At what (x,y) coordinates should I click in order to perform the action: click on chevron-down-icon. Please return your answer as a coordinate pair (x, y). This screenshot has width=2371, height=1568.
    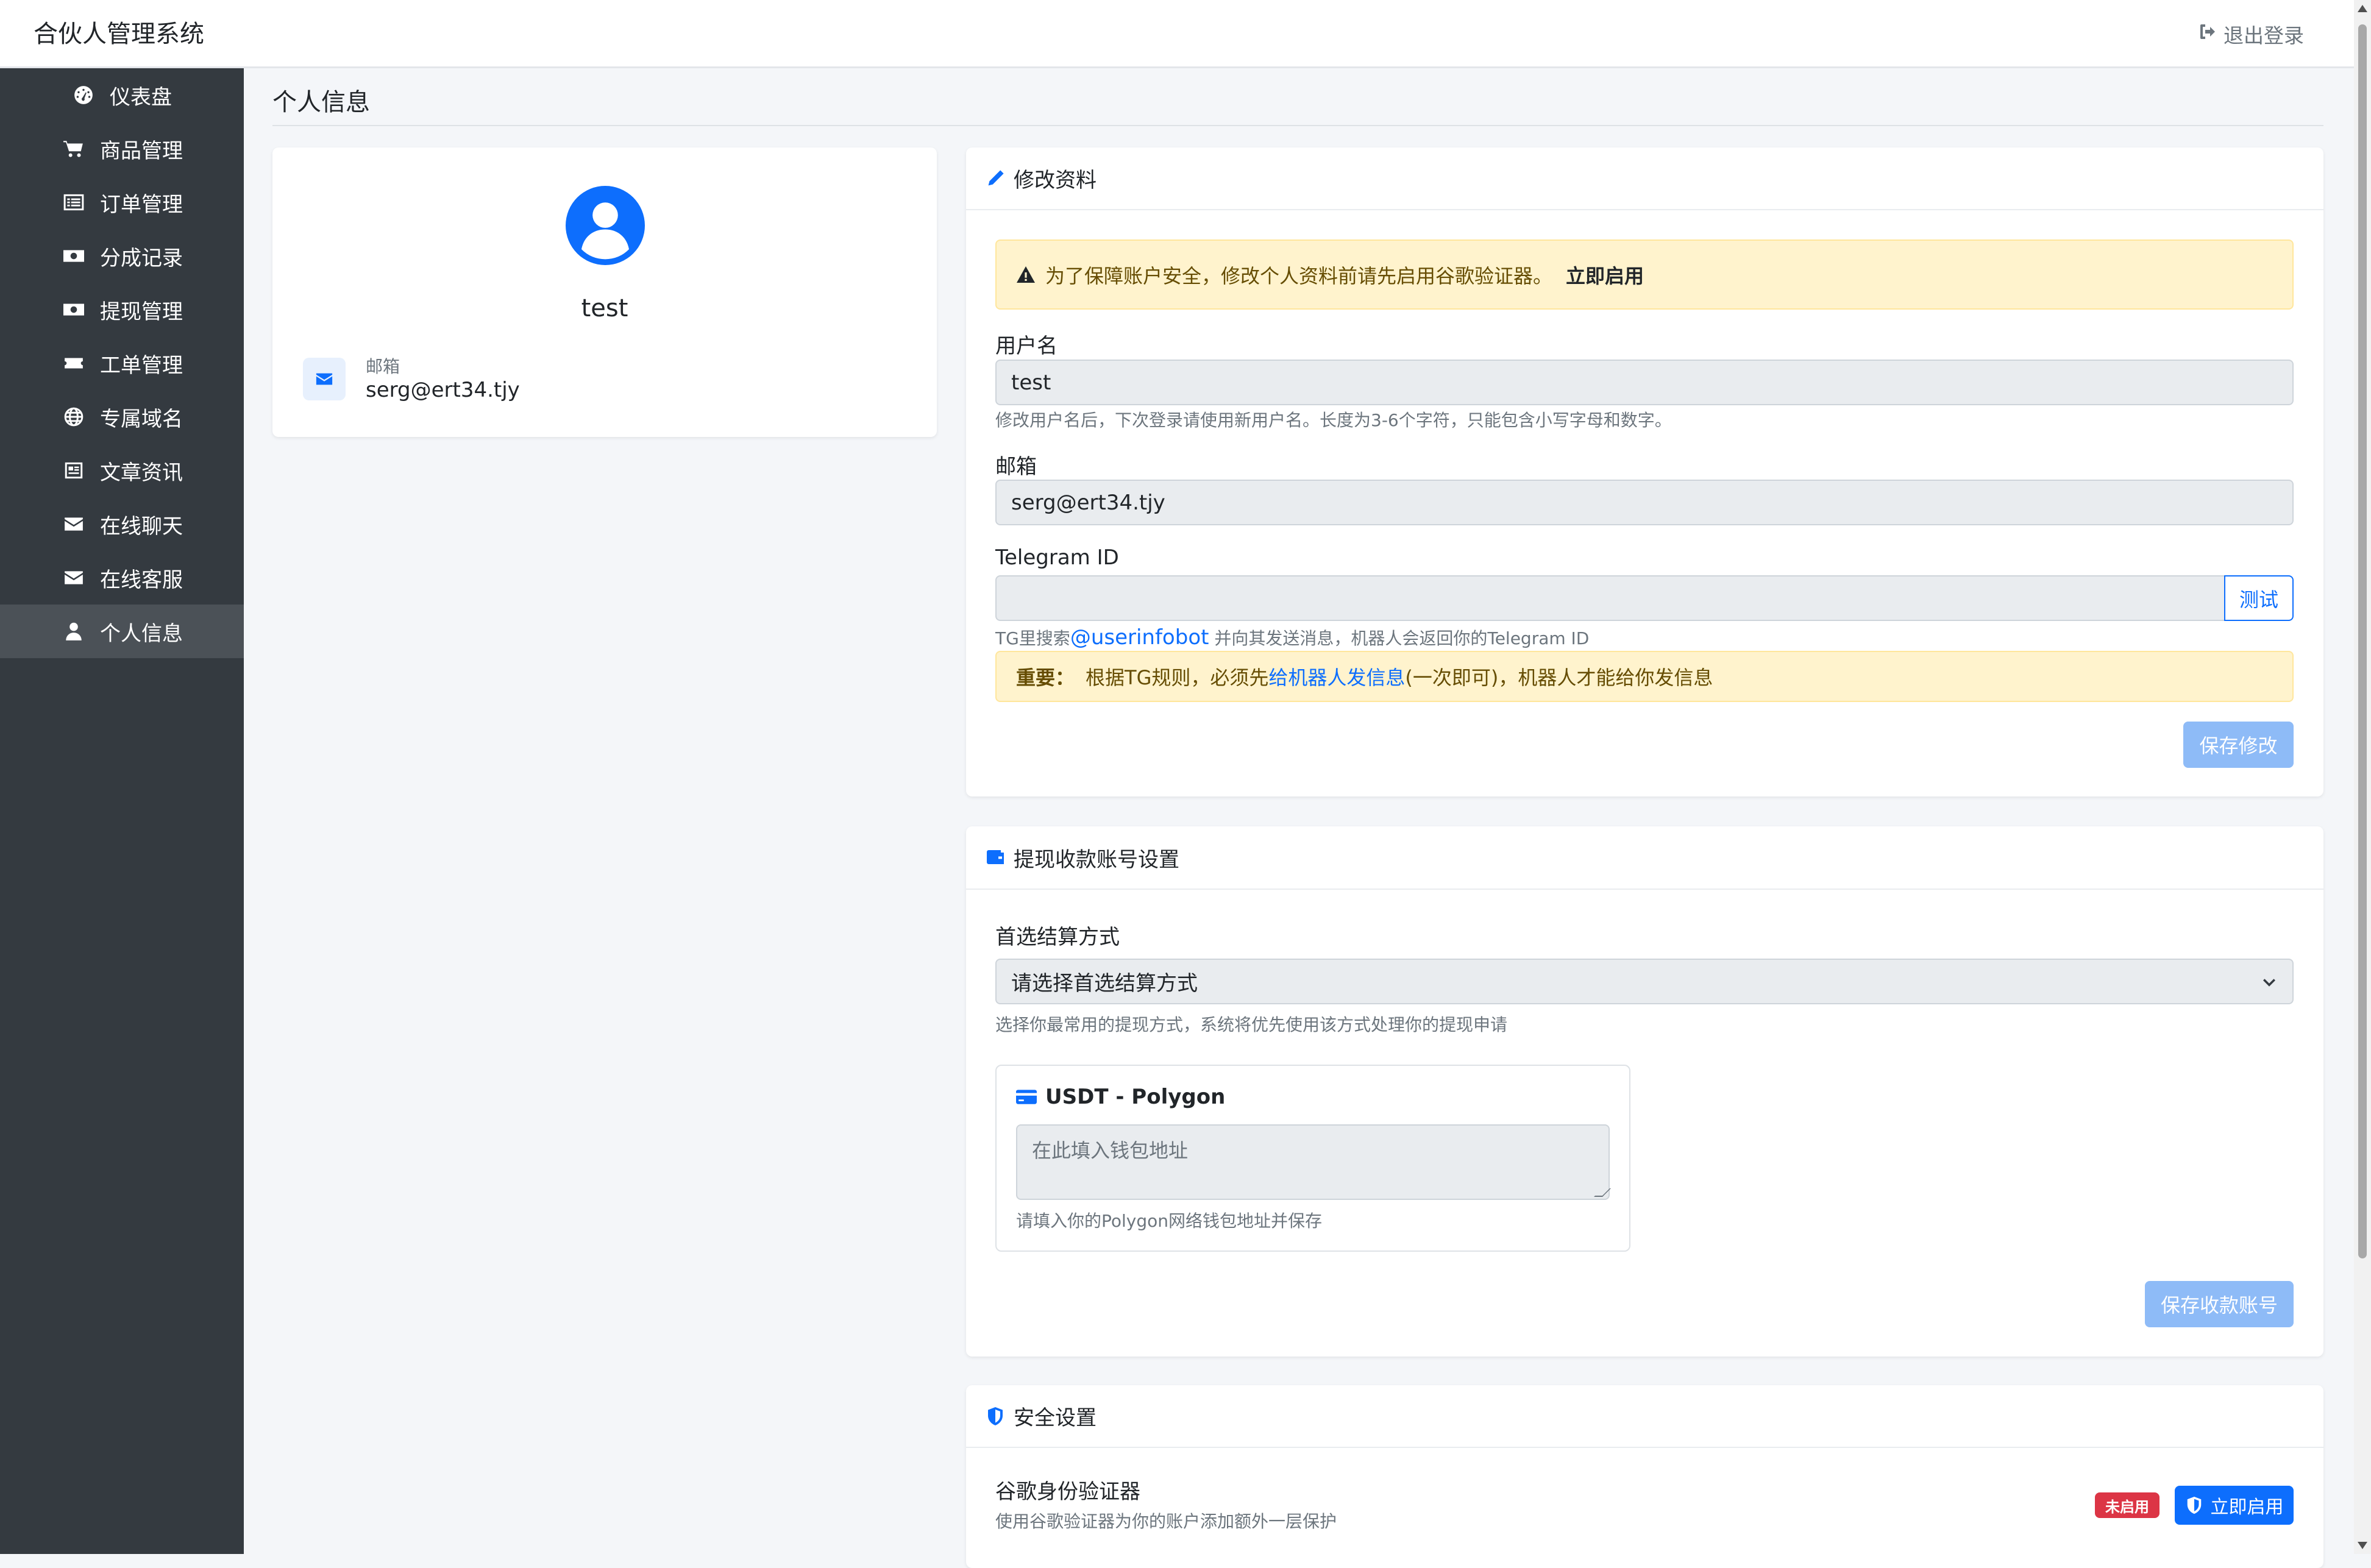
    Looking at the image, I should click on (2269, 981).